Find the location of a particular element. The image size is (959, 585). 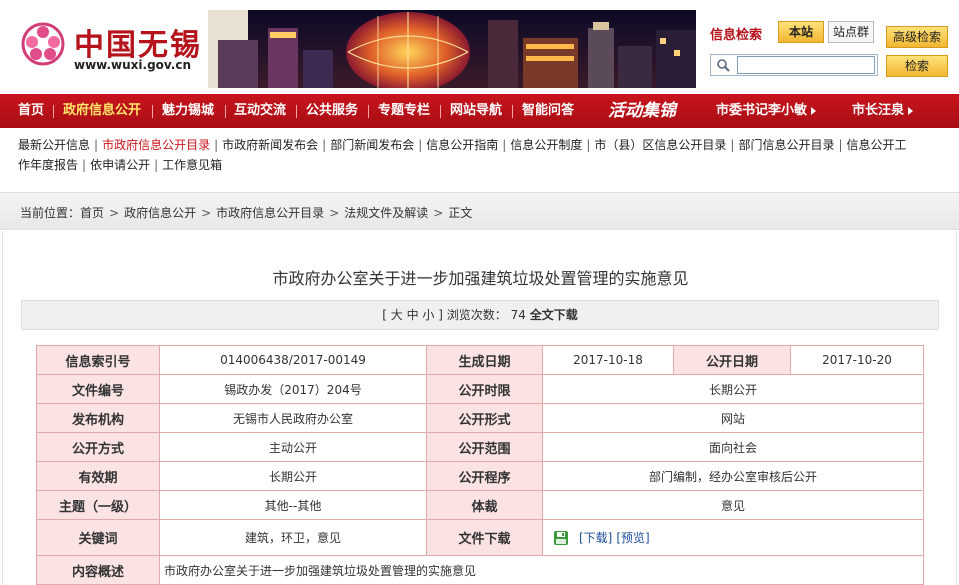

views-count: 74 is located at coordinates (518, 315).